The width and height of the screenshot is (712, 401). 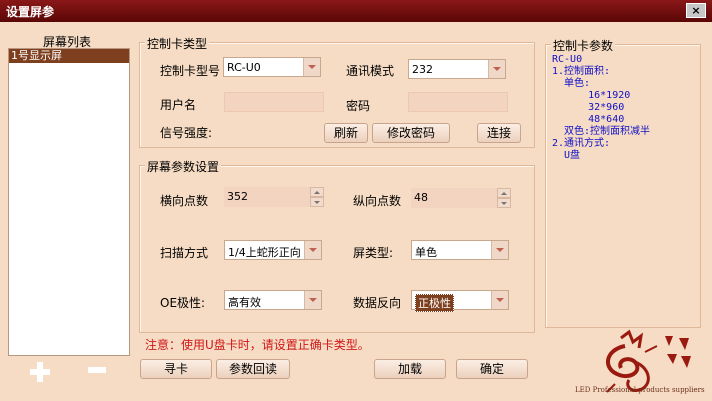 I want to click on title-bar: 设置屏参 ×, so click(x=356, y=11).